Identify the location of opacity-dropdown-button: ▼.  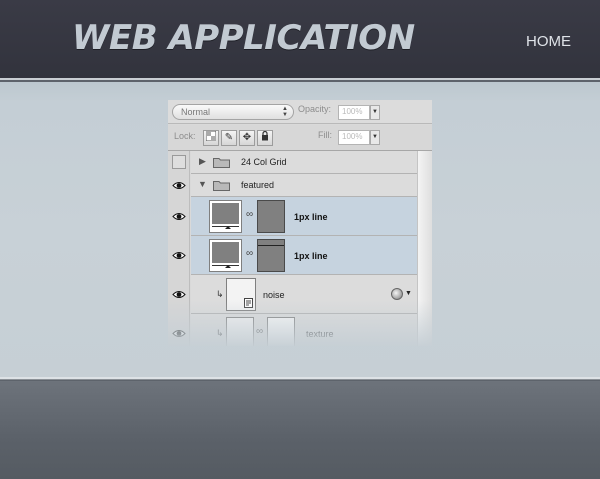
(375, 112).